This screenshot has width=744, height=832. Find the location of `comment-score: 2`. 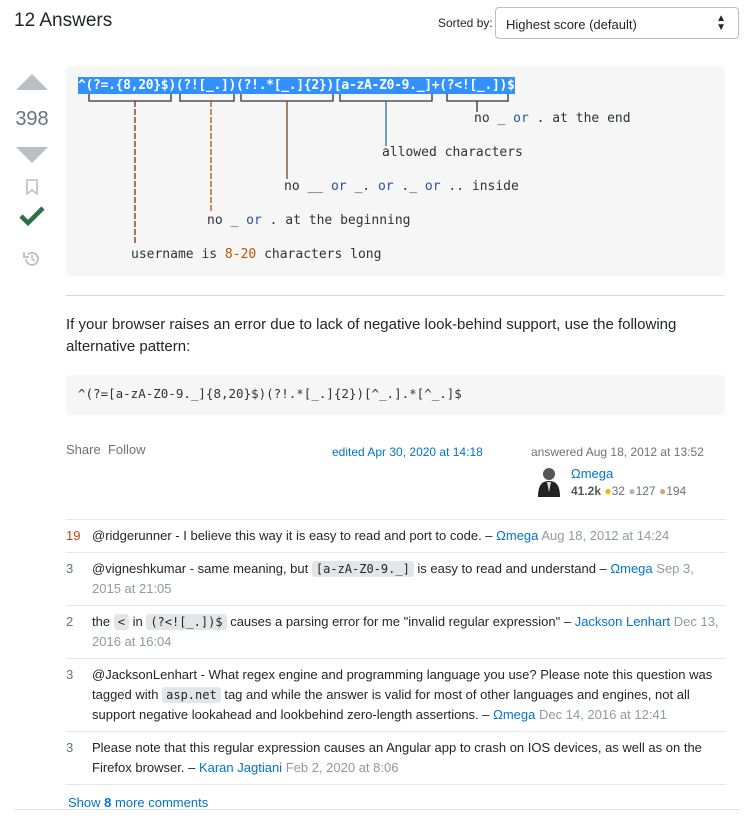

comment-score: 2 is located at coordinates (70, 621).